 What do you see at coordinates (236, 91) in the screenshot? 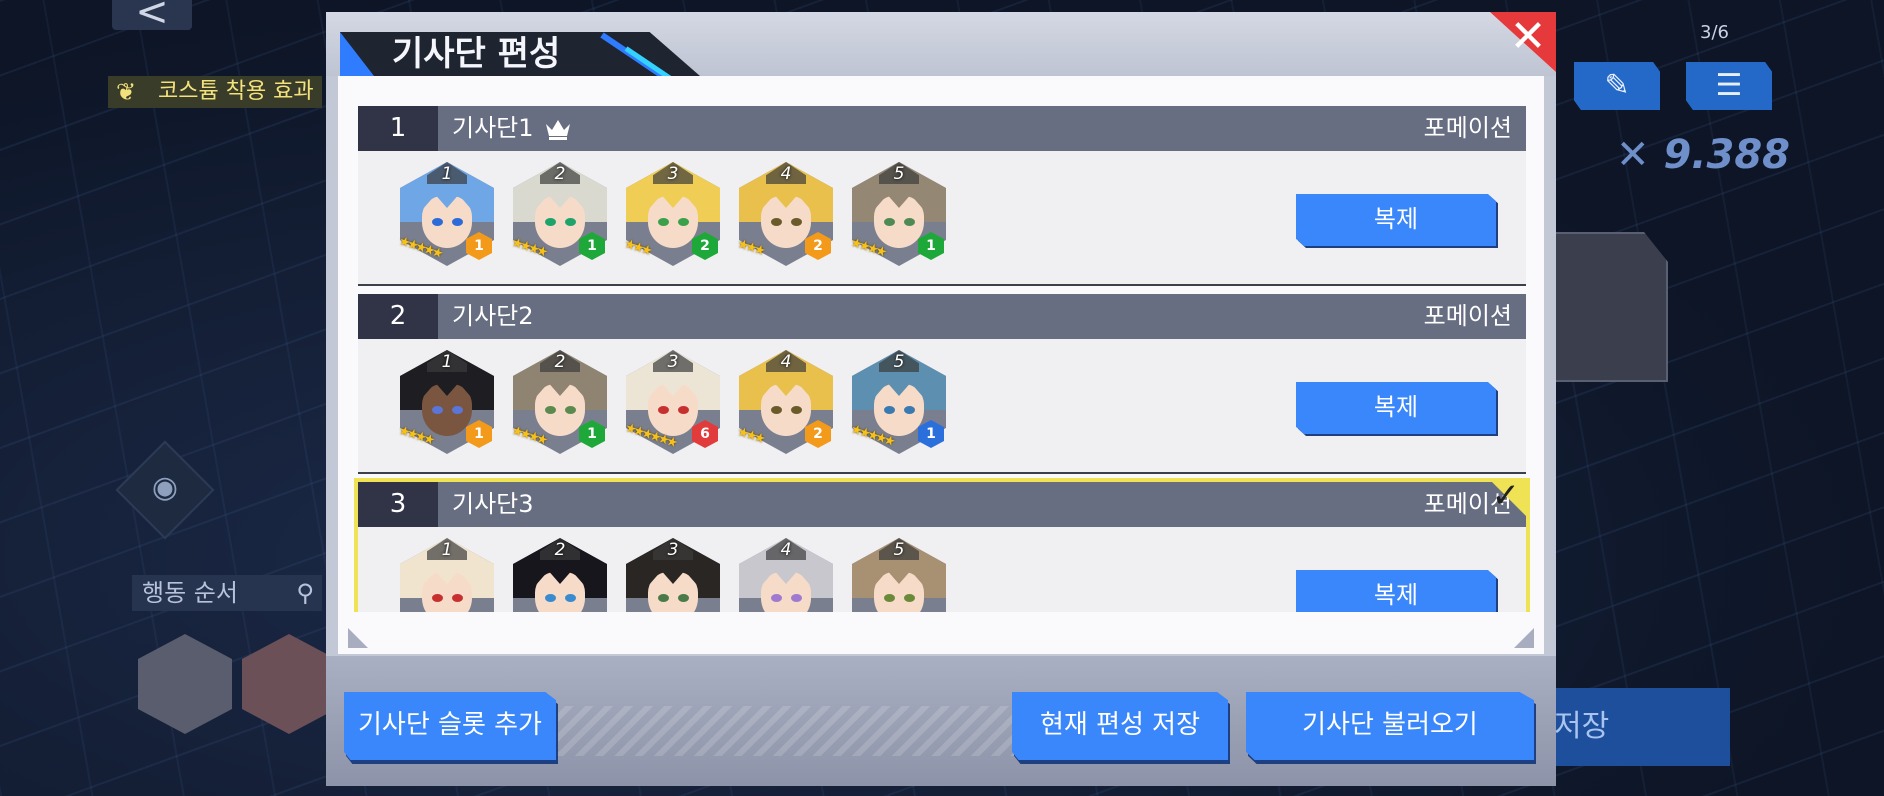
I see `costume-effect-label: 코스튬 착용 효과` at bounding box center [236, 91].